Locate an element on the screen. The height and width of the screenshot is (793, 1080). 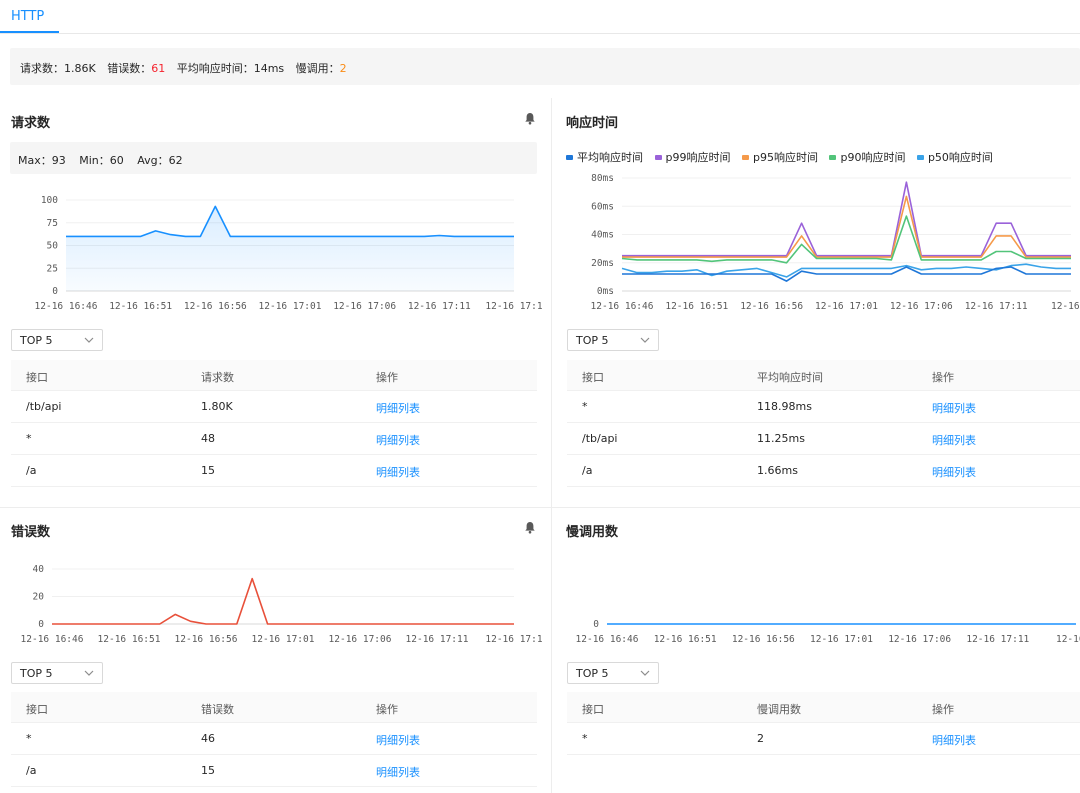
legend-p99: p99响应时间 is located at coordinates (692, 157).